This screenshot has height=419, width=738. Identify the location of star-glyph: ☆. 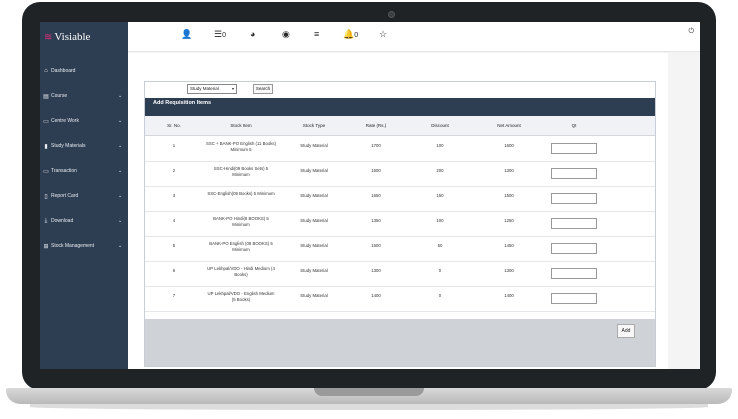
(383, 34).